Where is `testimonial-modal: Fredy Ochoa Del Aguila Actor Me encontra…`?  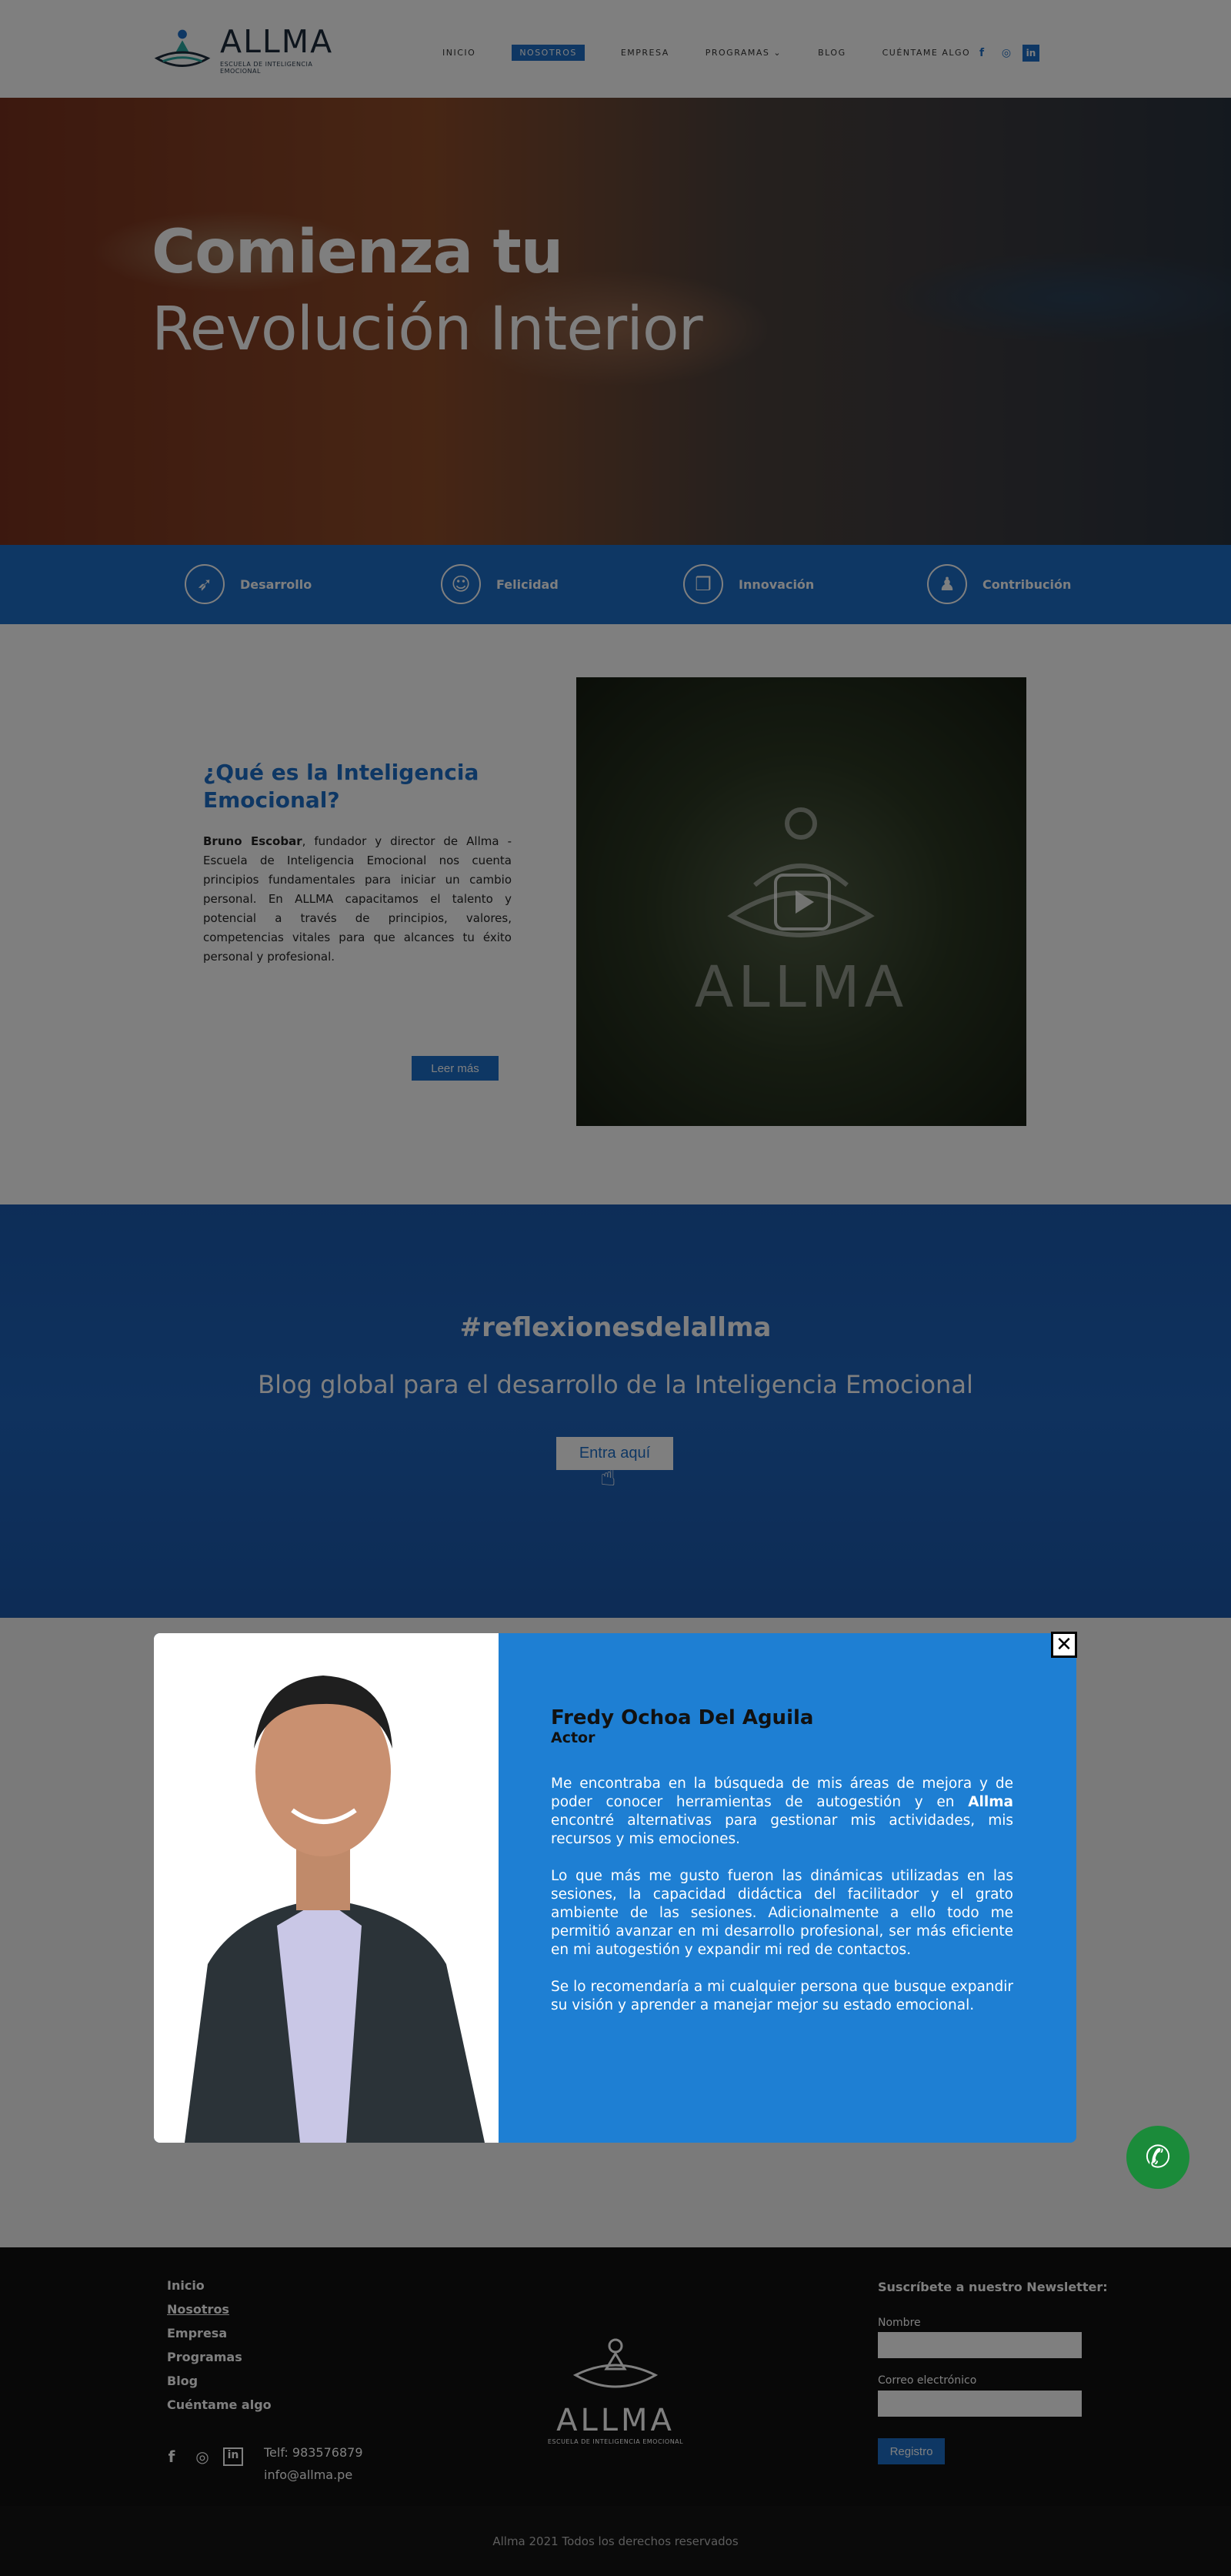
testimonial-modal: Fredy Ochoa Del Aguila Actor Me encontra… is located at coordinates (615, 1888).